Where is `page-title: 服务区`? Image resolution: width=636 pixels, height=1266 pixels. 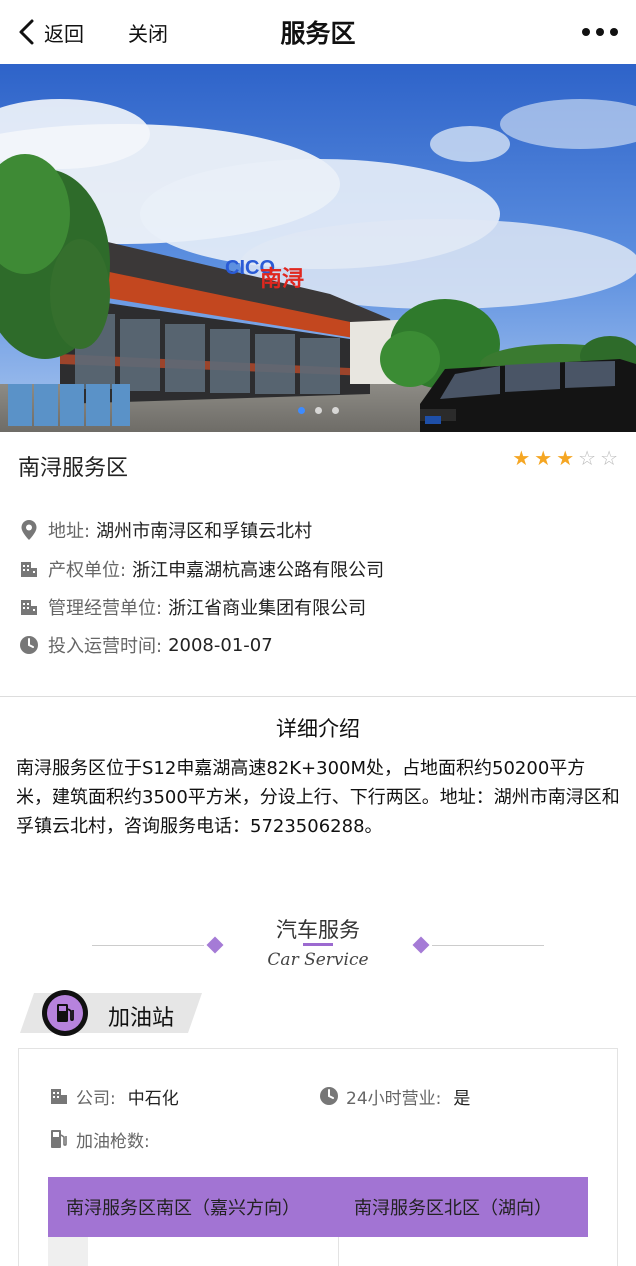
page-title: 服务区 is located at coordinates (318, 33).